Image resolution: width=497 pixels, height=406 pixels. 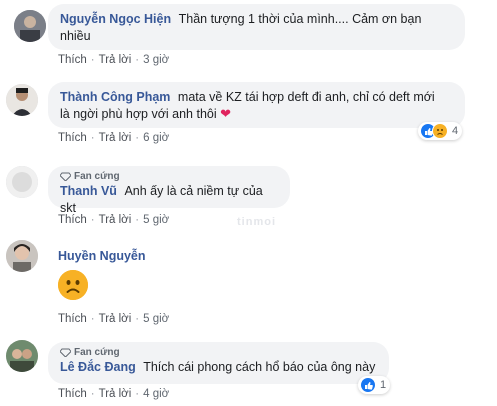 I want to click on timestamp: 3 giờ, so click(x=156, y=60).